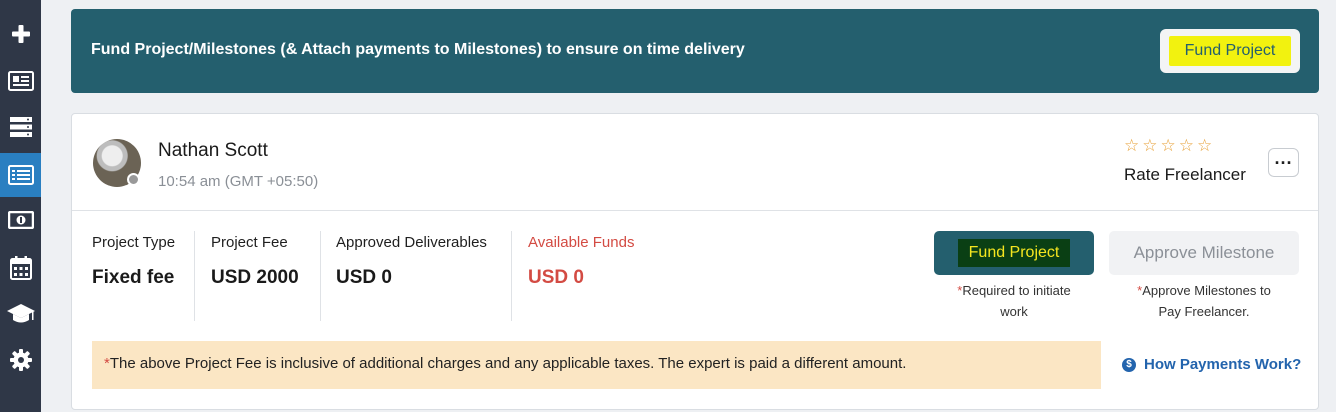 The width and height of the screenshot is (1336, 412). Describe the element at coordinates (1206, 290) in the screenshot. I see `approve-note-line1: Approve Milestones to` at that location.